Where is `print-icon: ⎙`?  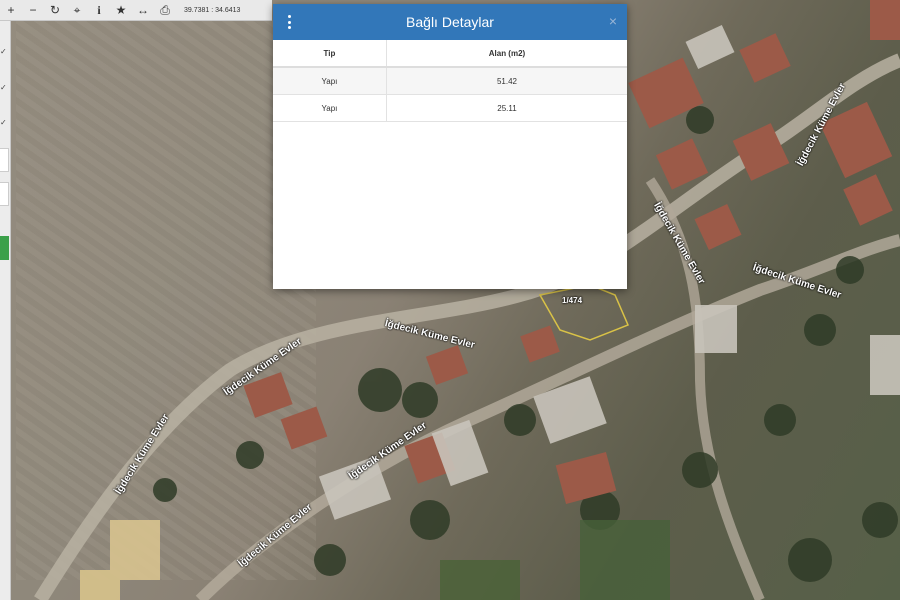 print-icon: ⎙ is located at coordinates (165, 10).